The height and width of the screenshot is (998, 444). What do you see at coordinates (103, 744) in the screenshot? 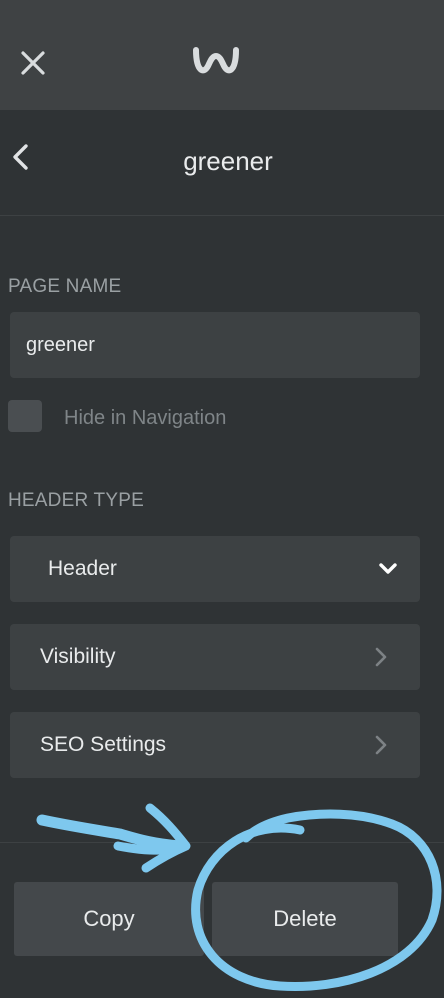
I see `seo-settings-label: SEO Settings` at bounding box center [103, 744].